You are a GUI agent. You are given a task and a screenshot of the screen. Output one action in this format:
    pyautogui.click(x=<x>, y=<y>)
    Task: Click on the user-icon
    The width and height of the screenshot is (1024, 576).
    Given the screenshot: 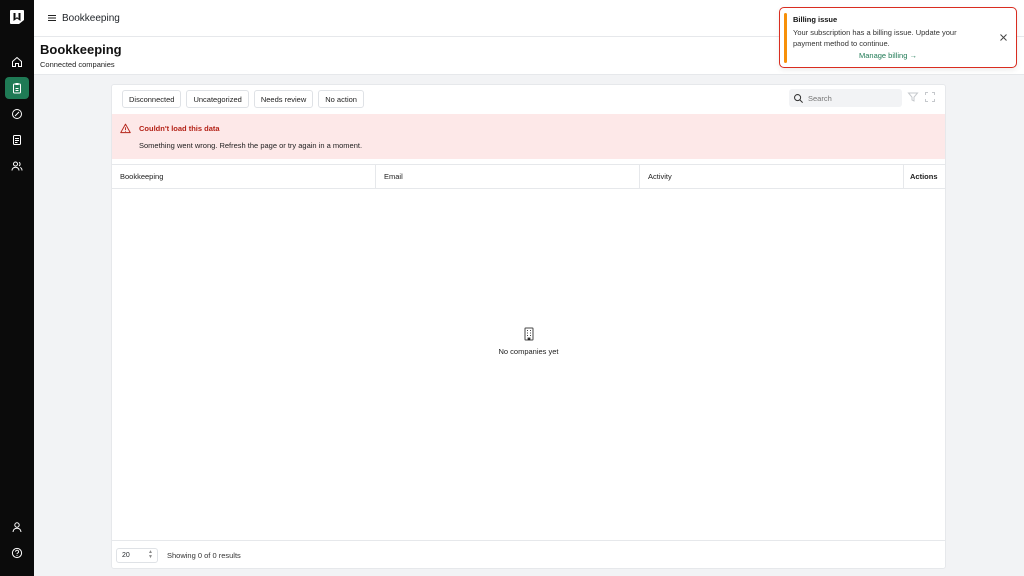 What is the action you would take?
    pyautogui.click(x=17, y=527)
    